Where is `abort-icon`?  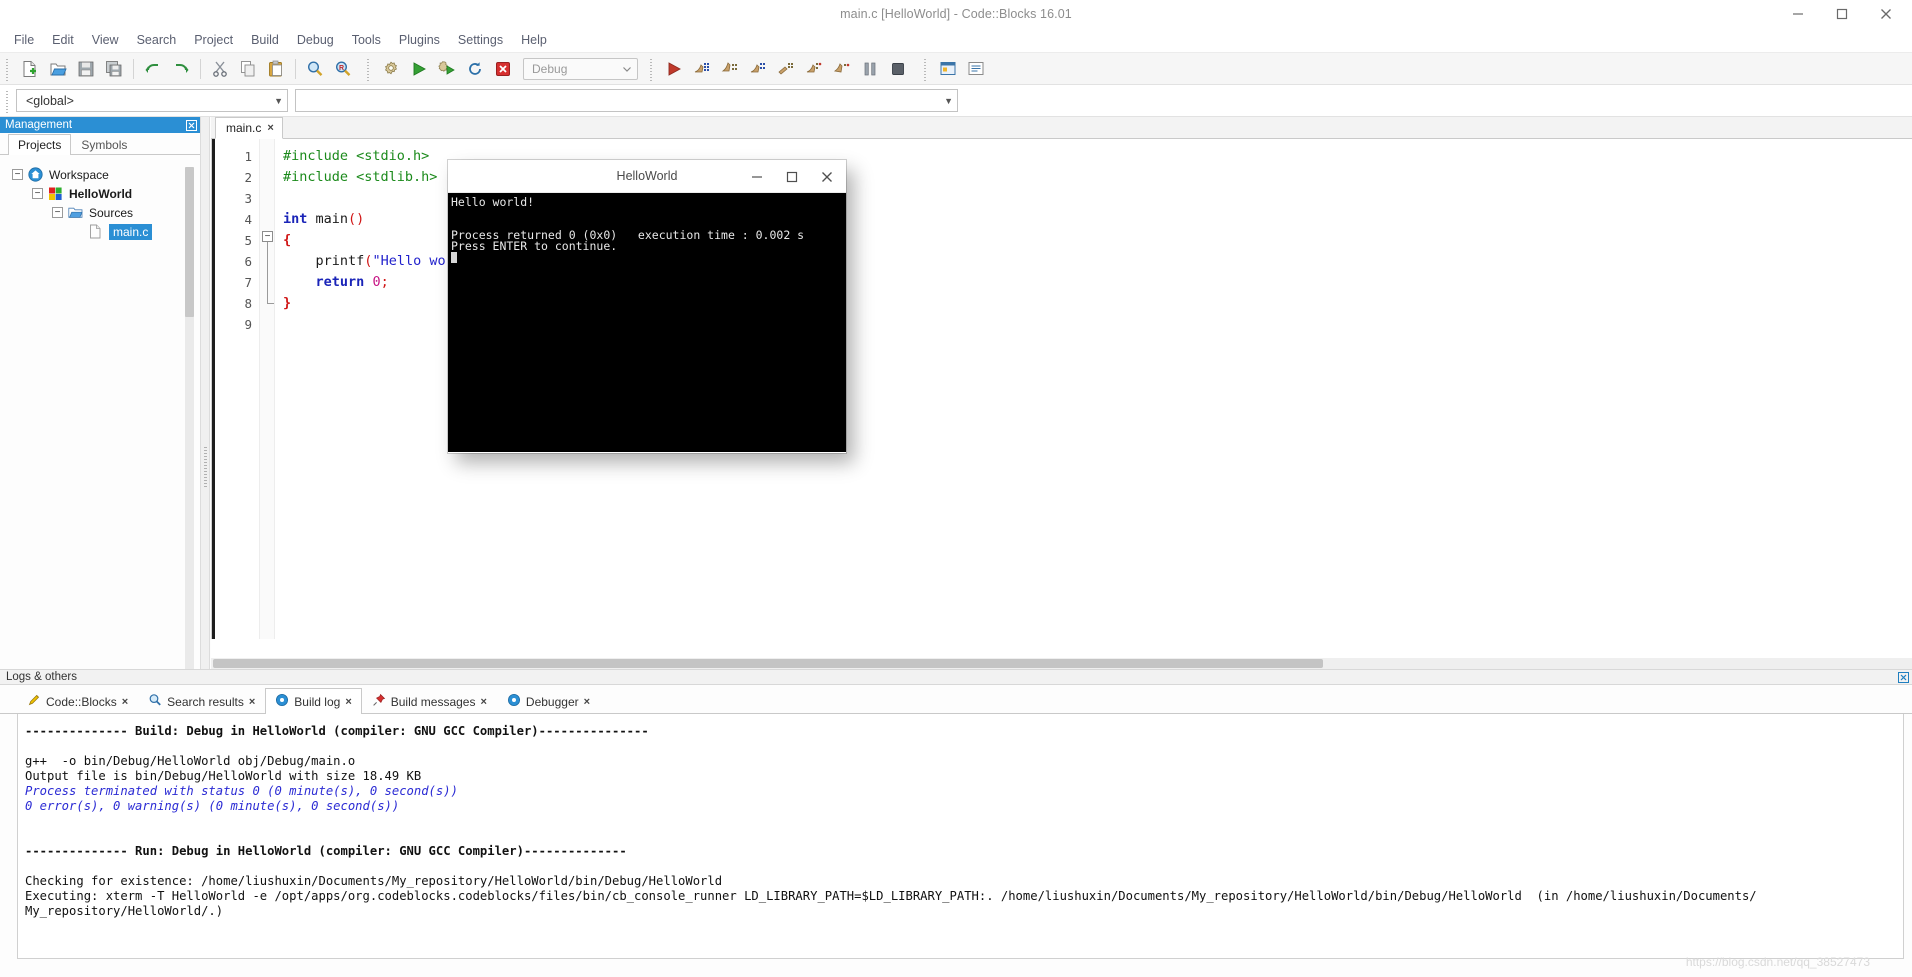 abort-icon is located at coordinates (503, 69).